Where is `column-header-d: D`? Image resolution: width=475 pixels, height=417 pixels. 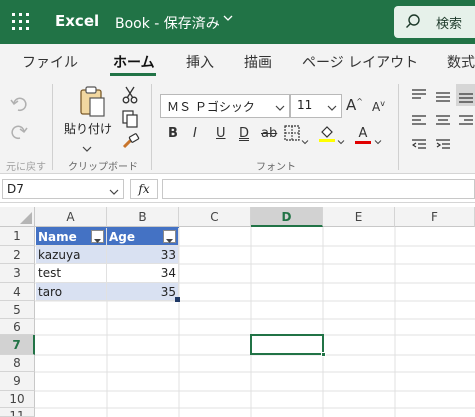 column-header-d: D is located at coordinates (287, 217).